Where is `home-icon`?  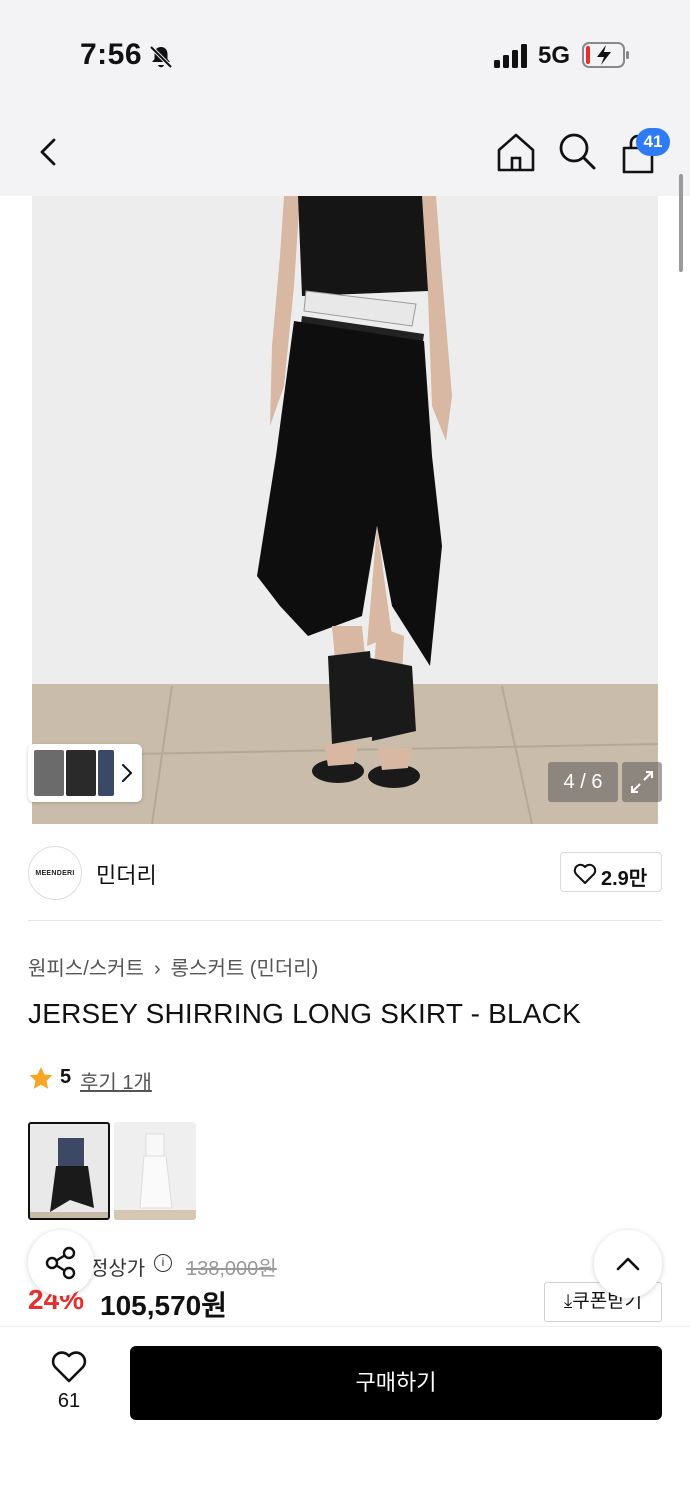 home-icon is located at coordinates (516, 152).